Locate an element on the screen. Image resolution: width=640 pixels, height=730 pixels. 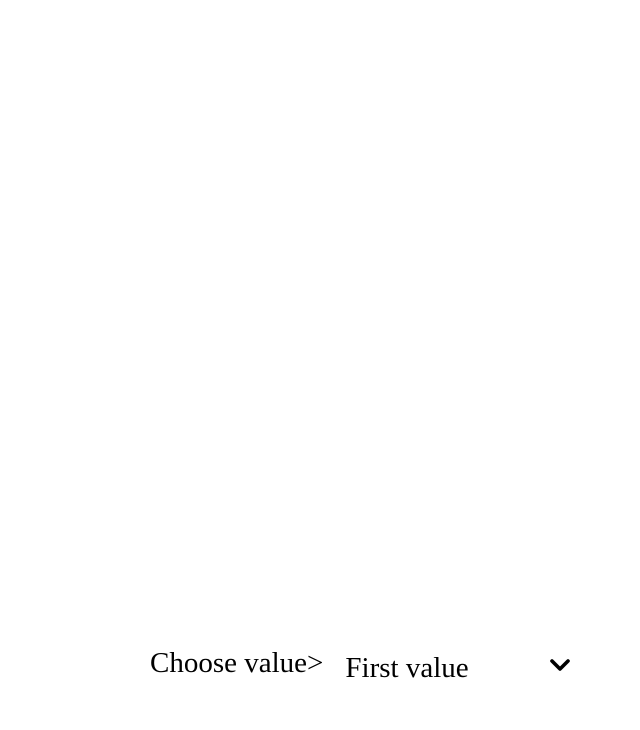
selected-value-text: First value is located at coordinates (407, 668).